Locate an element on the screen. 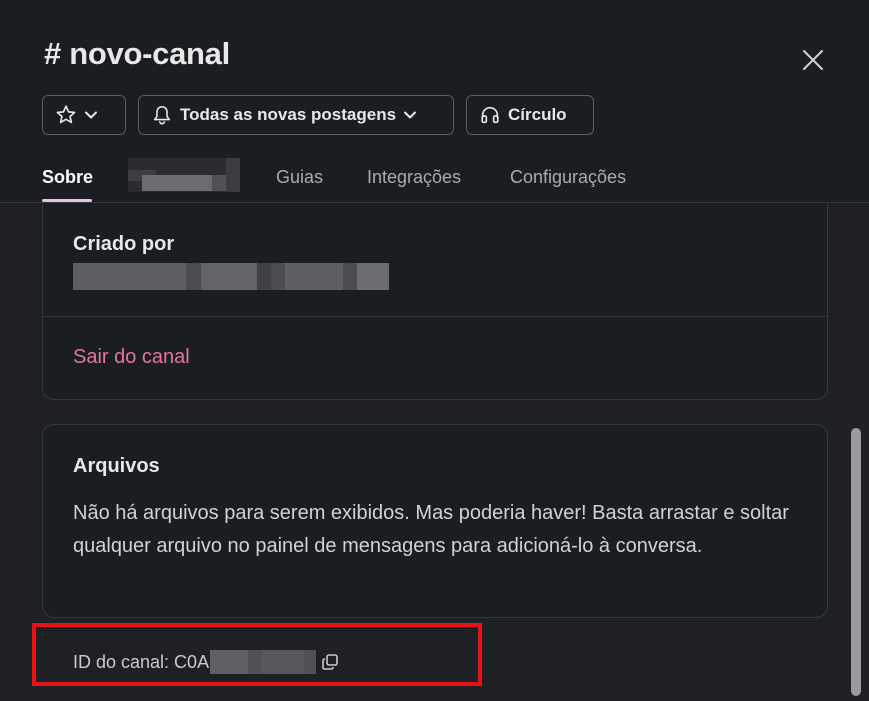 The height and width of the screenshot is (701, 869). page-title: # novo-canal is located at coordinates (137, 54).